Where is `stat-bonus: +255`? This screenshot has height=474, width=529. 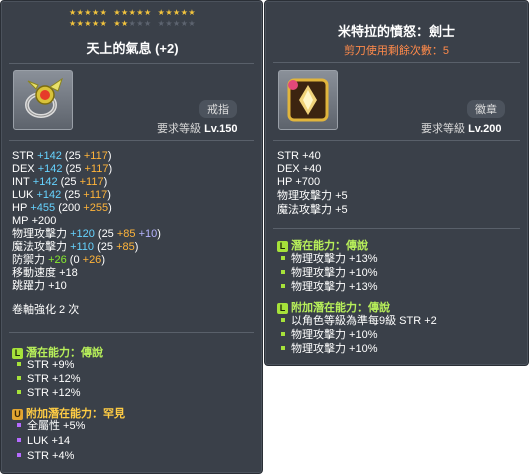 stat-bonus: +255 is located at coordinates (96, 208).